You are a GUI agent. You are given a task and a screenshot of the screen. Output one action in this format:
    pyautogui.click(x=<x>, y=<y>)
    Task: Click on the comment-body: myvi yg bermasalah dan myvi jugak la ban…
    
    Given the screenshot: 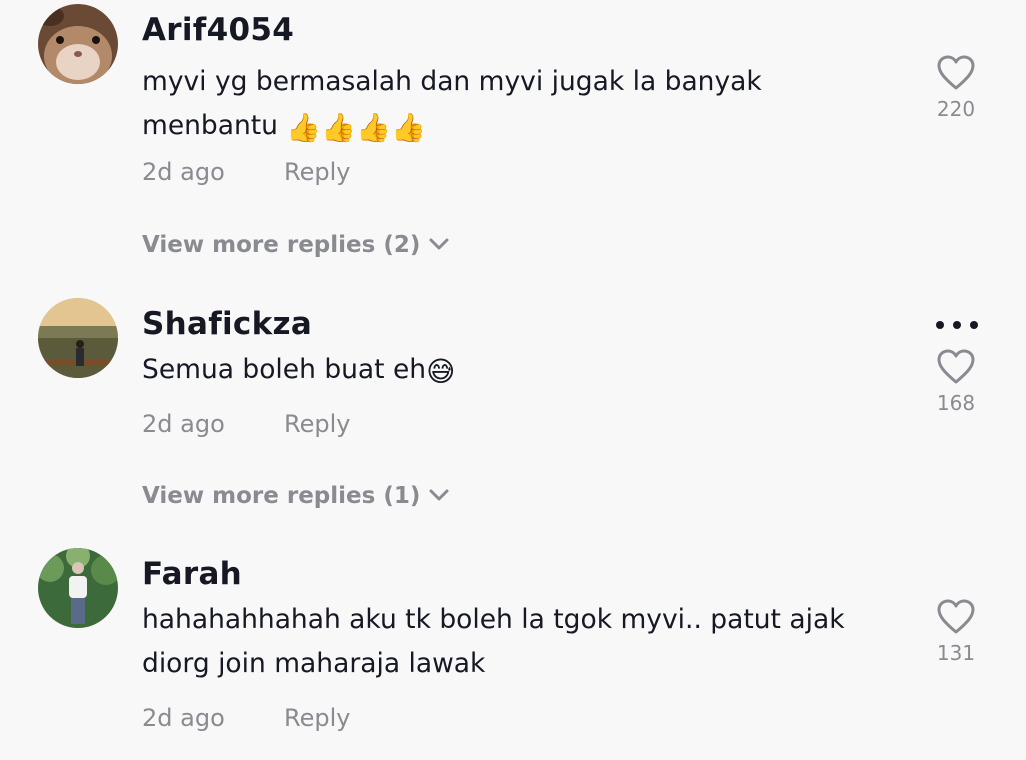 What is the action you would take?
    pyautogui.click(x=452, y=103)
    